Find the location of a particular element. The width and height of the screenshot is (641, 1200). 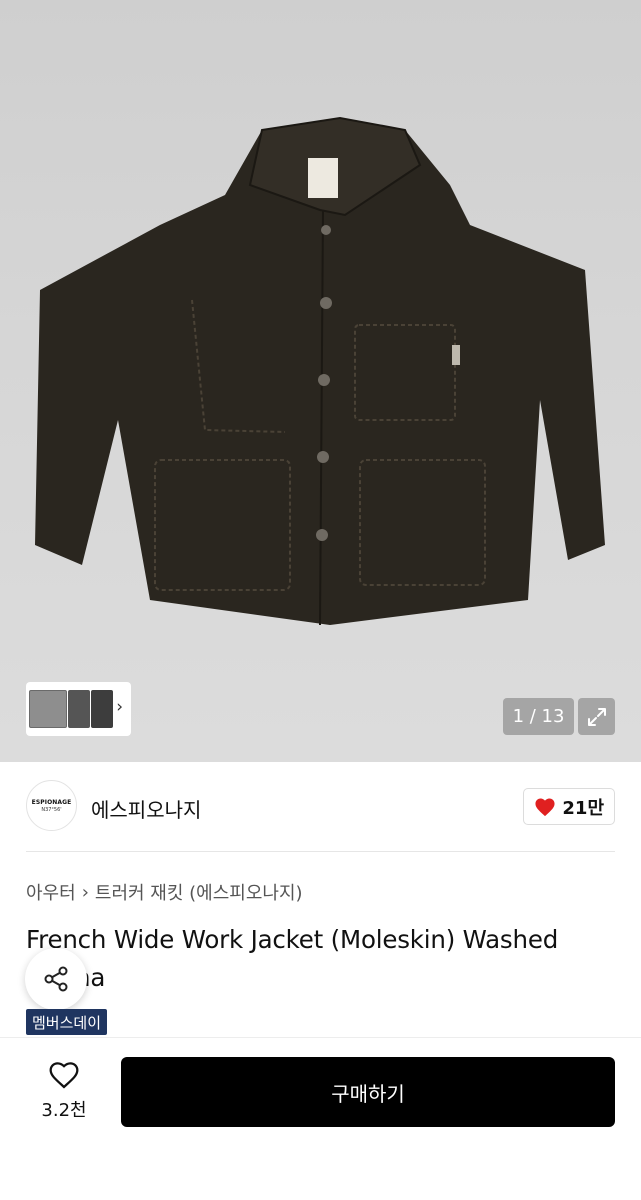

breadcrumb-category: 아우터 is located at coordinates (51, 892).